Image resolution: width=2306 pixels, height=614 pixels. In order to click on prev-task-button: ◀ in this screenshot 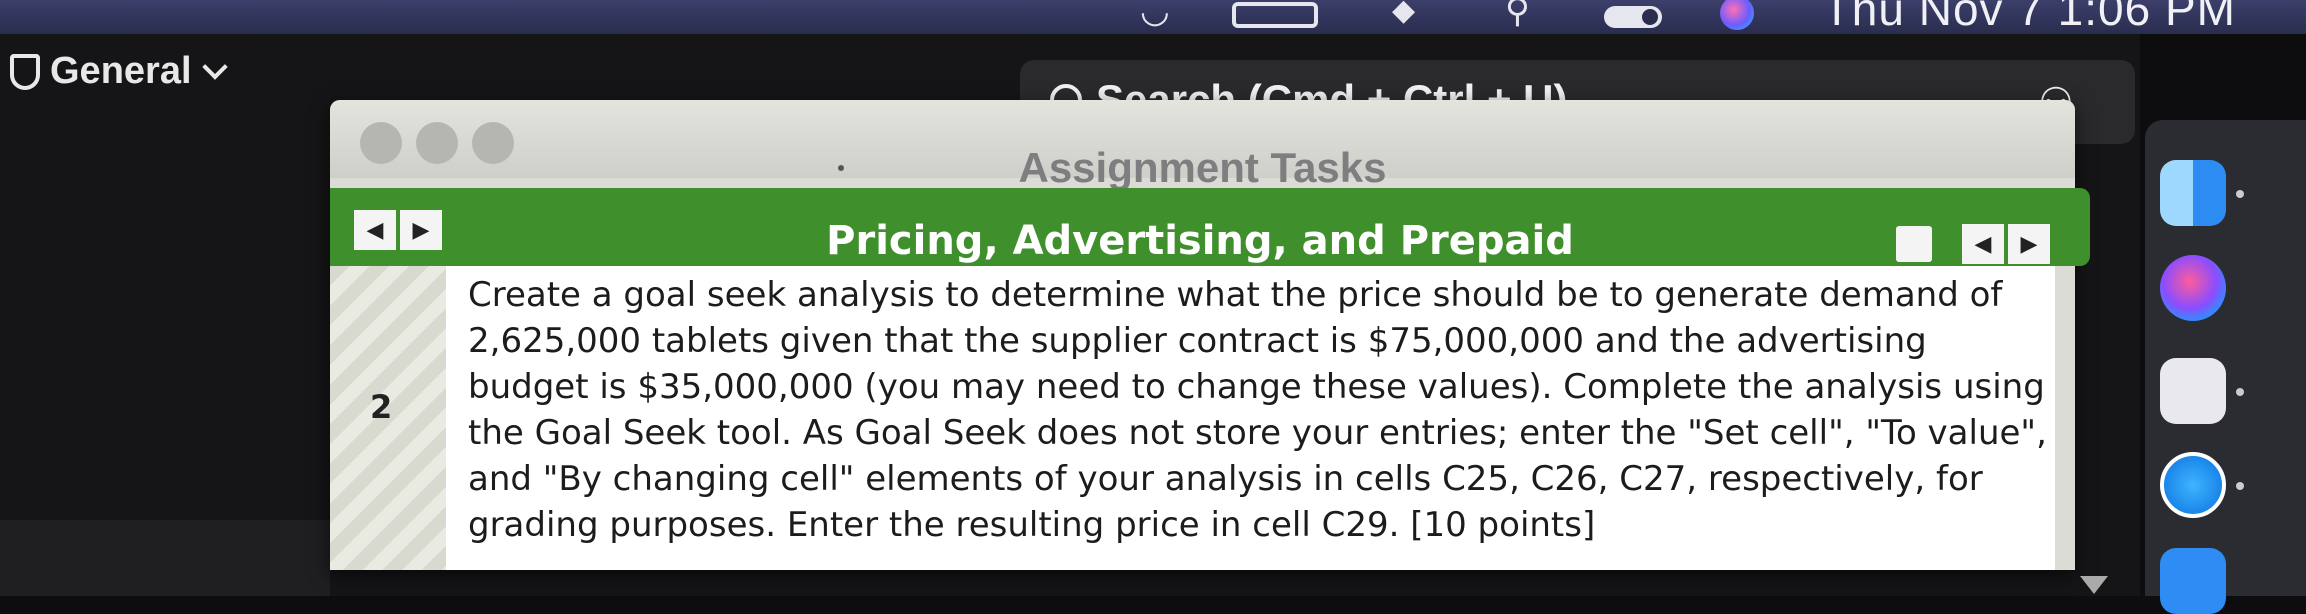, I will do `click(1983, 244)`.